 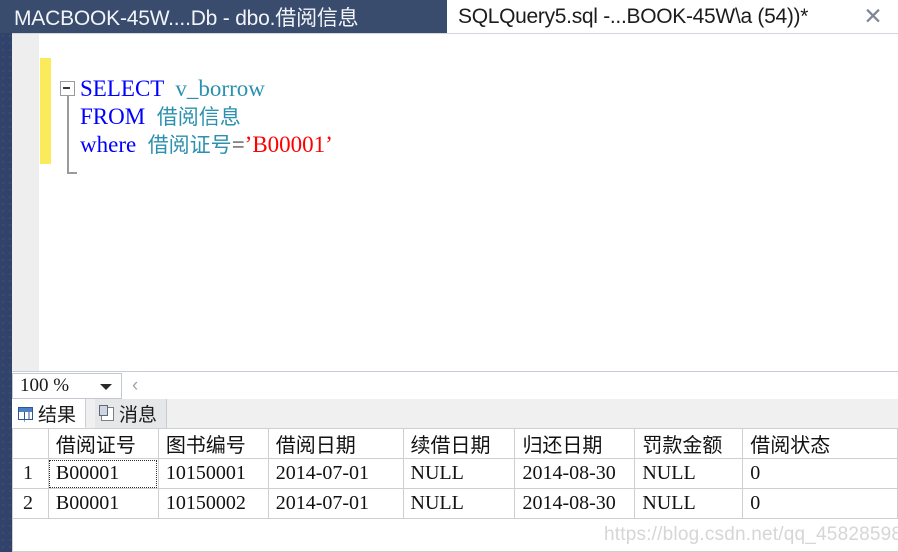 What do you see at coordinates (220, 88) in the screenshot?
I see `sql-identifier-v-borrow: v_borrow` at bounding box center [220, 88].